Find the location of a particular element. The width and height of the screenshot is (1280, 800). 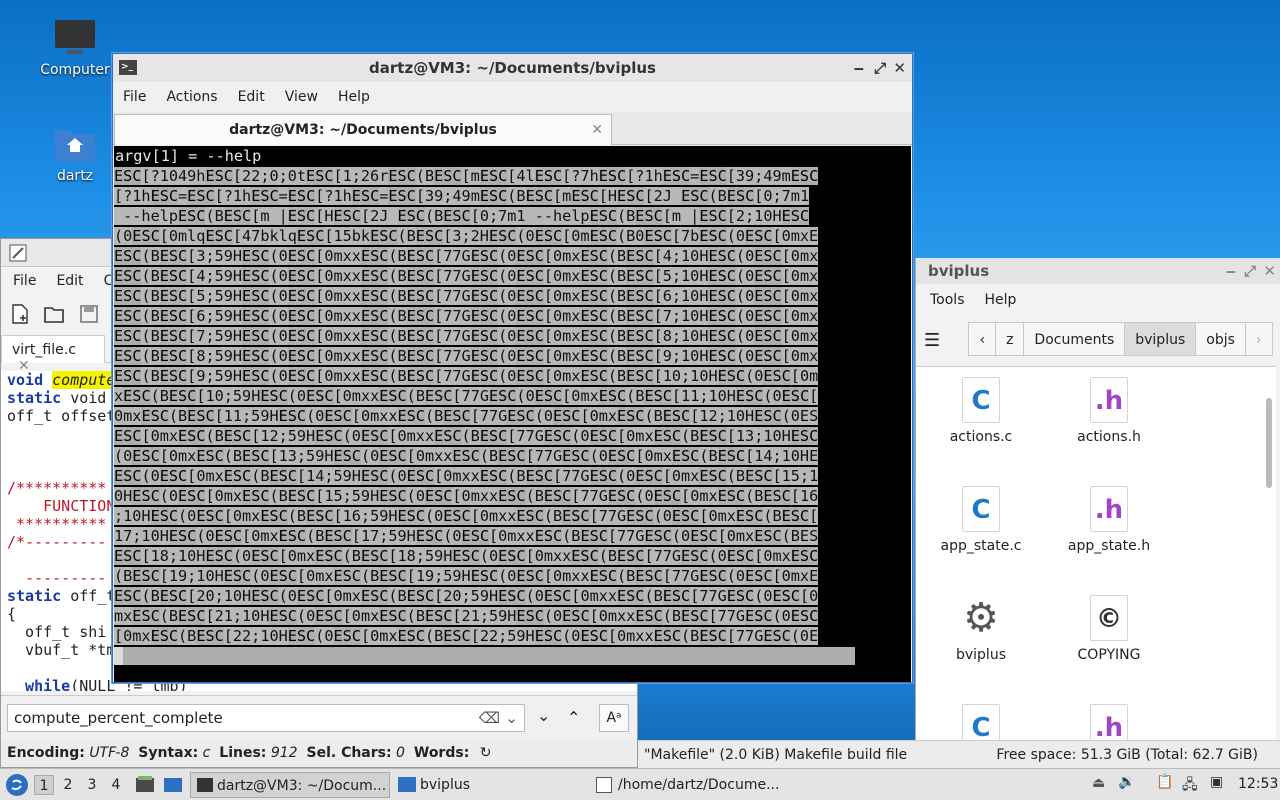

editor-tab: virt_file.c ✕ is located at coordinates (53, 354).